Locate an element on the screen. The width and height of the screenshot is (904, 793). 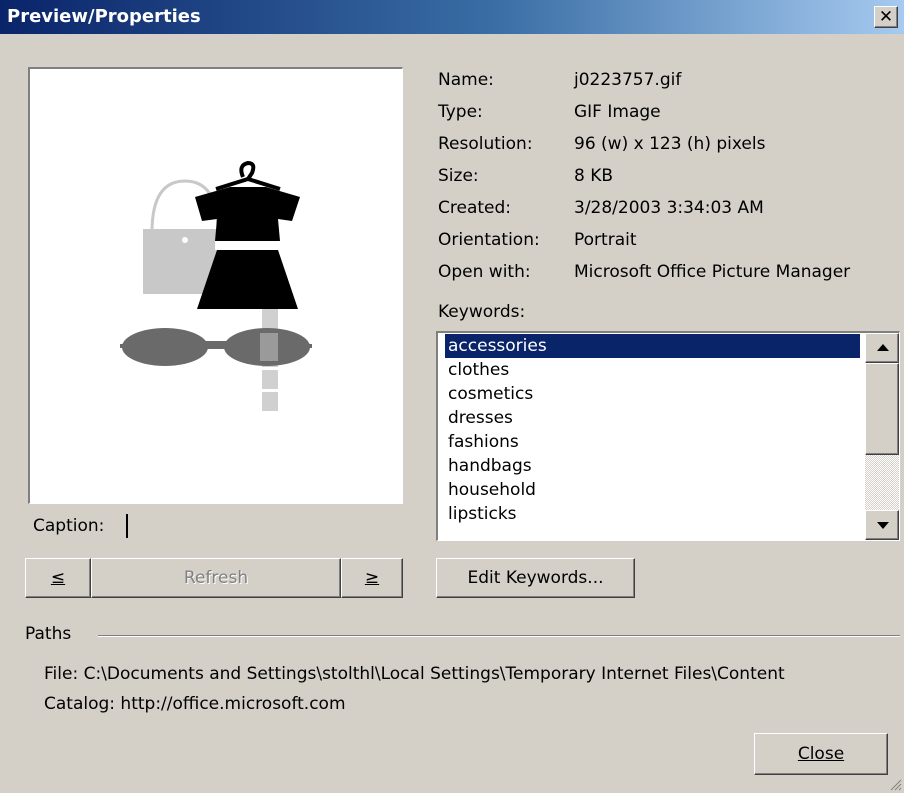
arrow-down-icon is located at coordinates (883, 525).